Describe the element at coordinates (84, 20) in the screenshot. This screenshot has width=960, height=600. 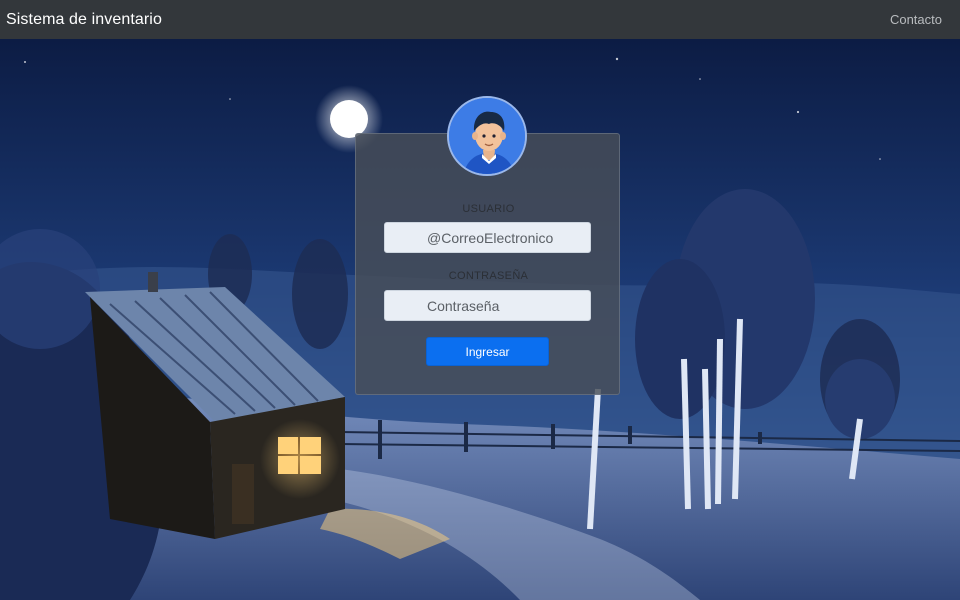
I see `navbar-brand: Sistema de inventario` at that location.